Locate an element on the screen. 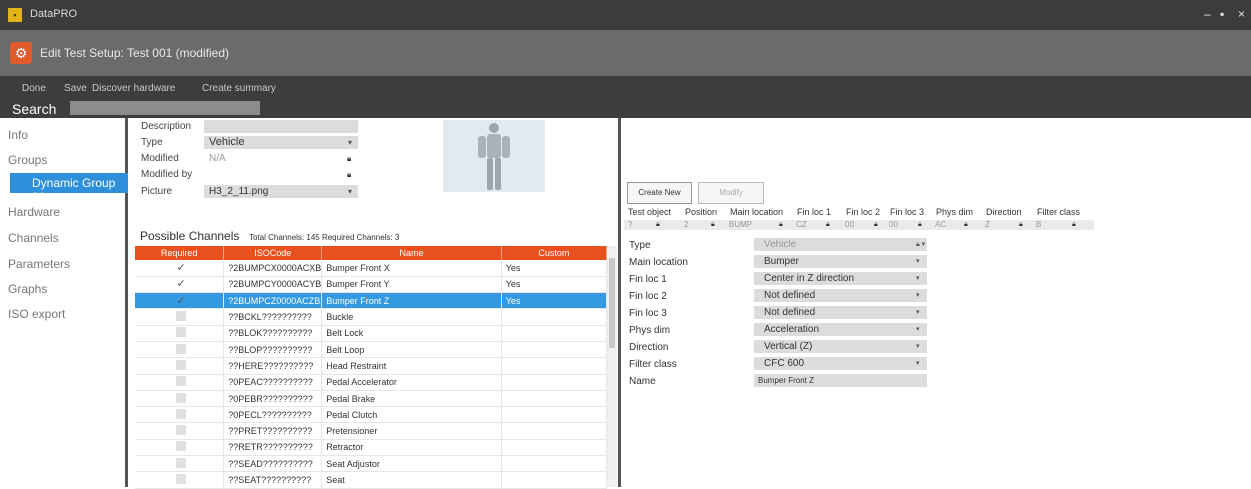  sidebar-item-iso-export: ISO export is located at coordinates (36, 314).